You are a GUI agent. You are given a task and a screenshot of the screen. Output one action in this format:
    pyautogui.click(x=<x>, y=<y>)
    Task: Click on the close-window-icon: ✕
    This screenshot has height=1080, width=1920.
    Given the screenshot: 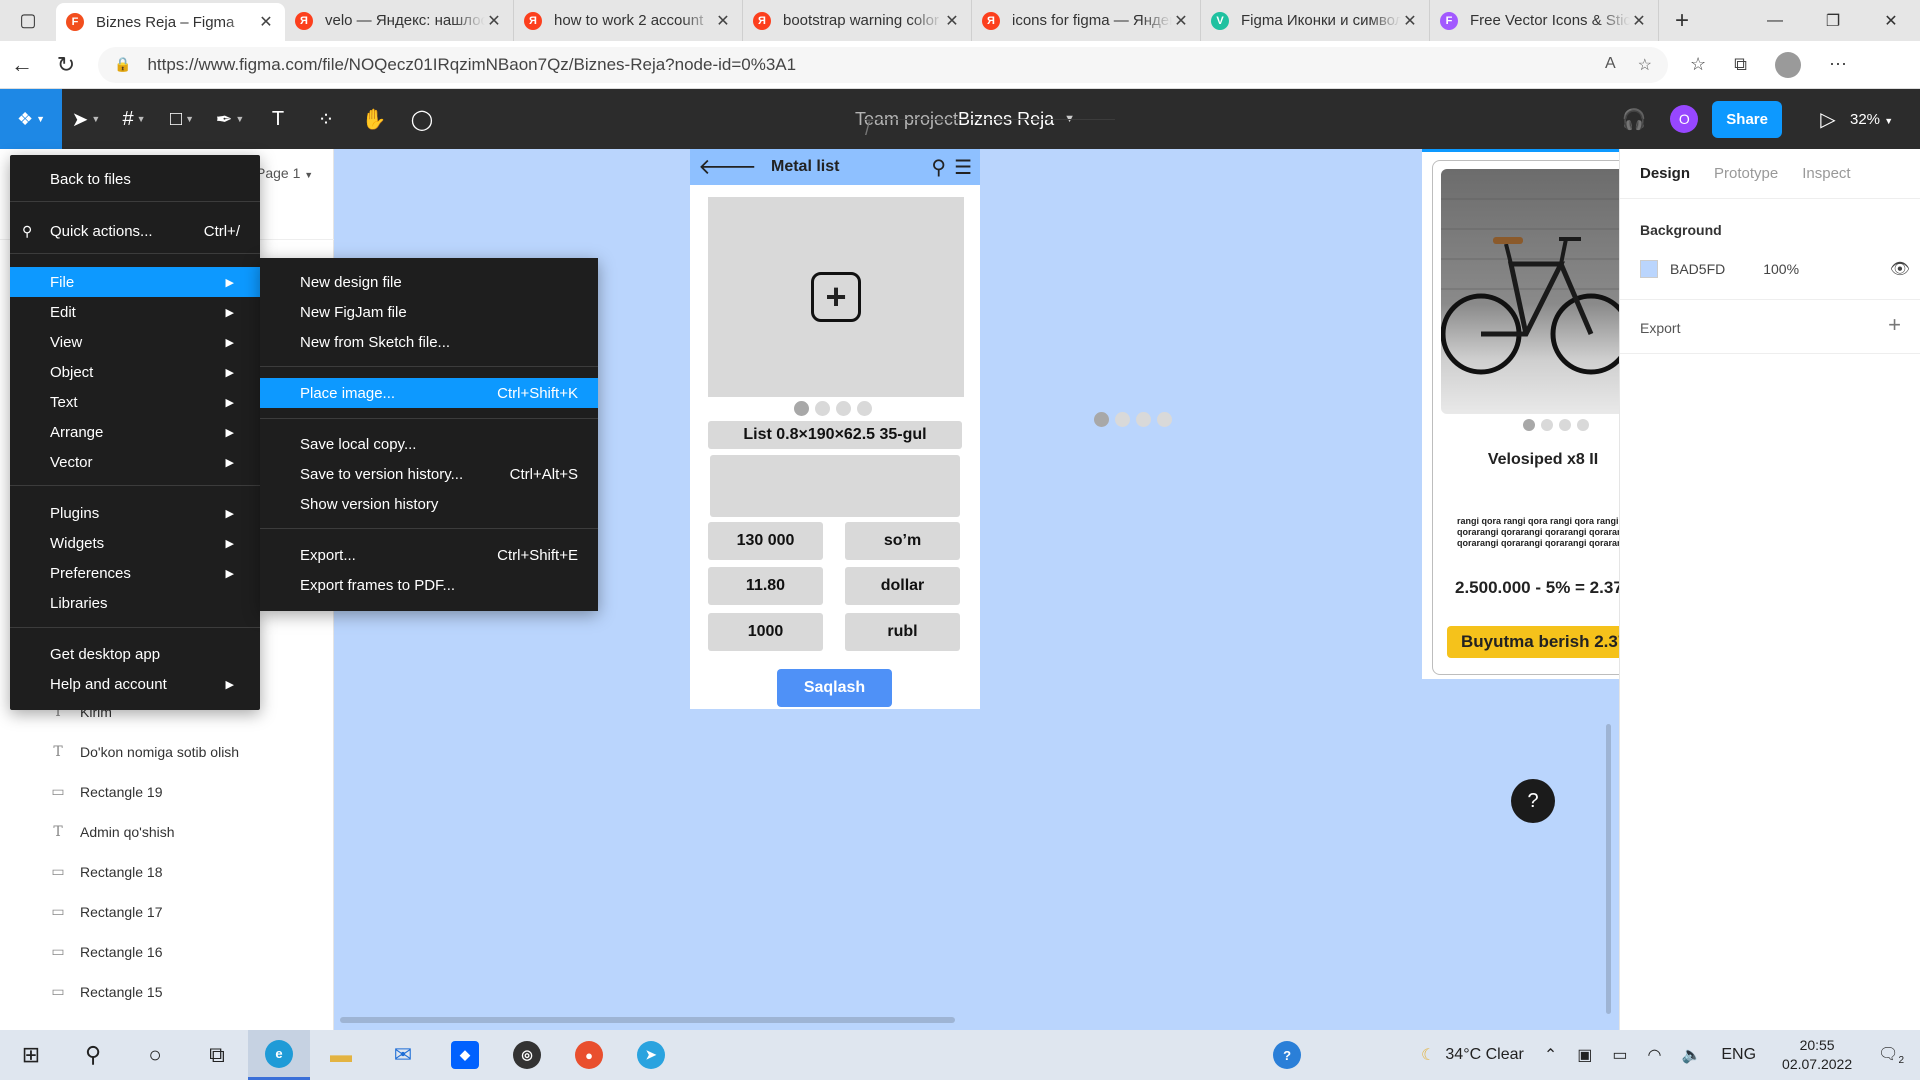 What is the action you would take?
    pyautogui.click(x=1891, y=20)
    